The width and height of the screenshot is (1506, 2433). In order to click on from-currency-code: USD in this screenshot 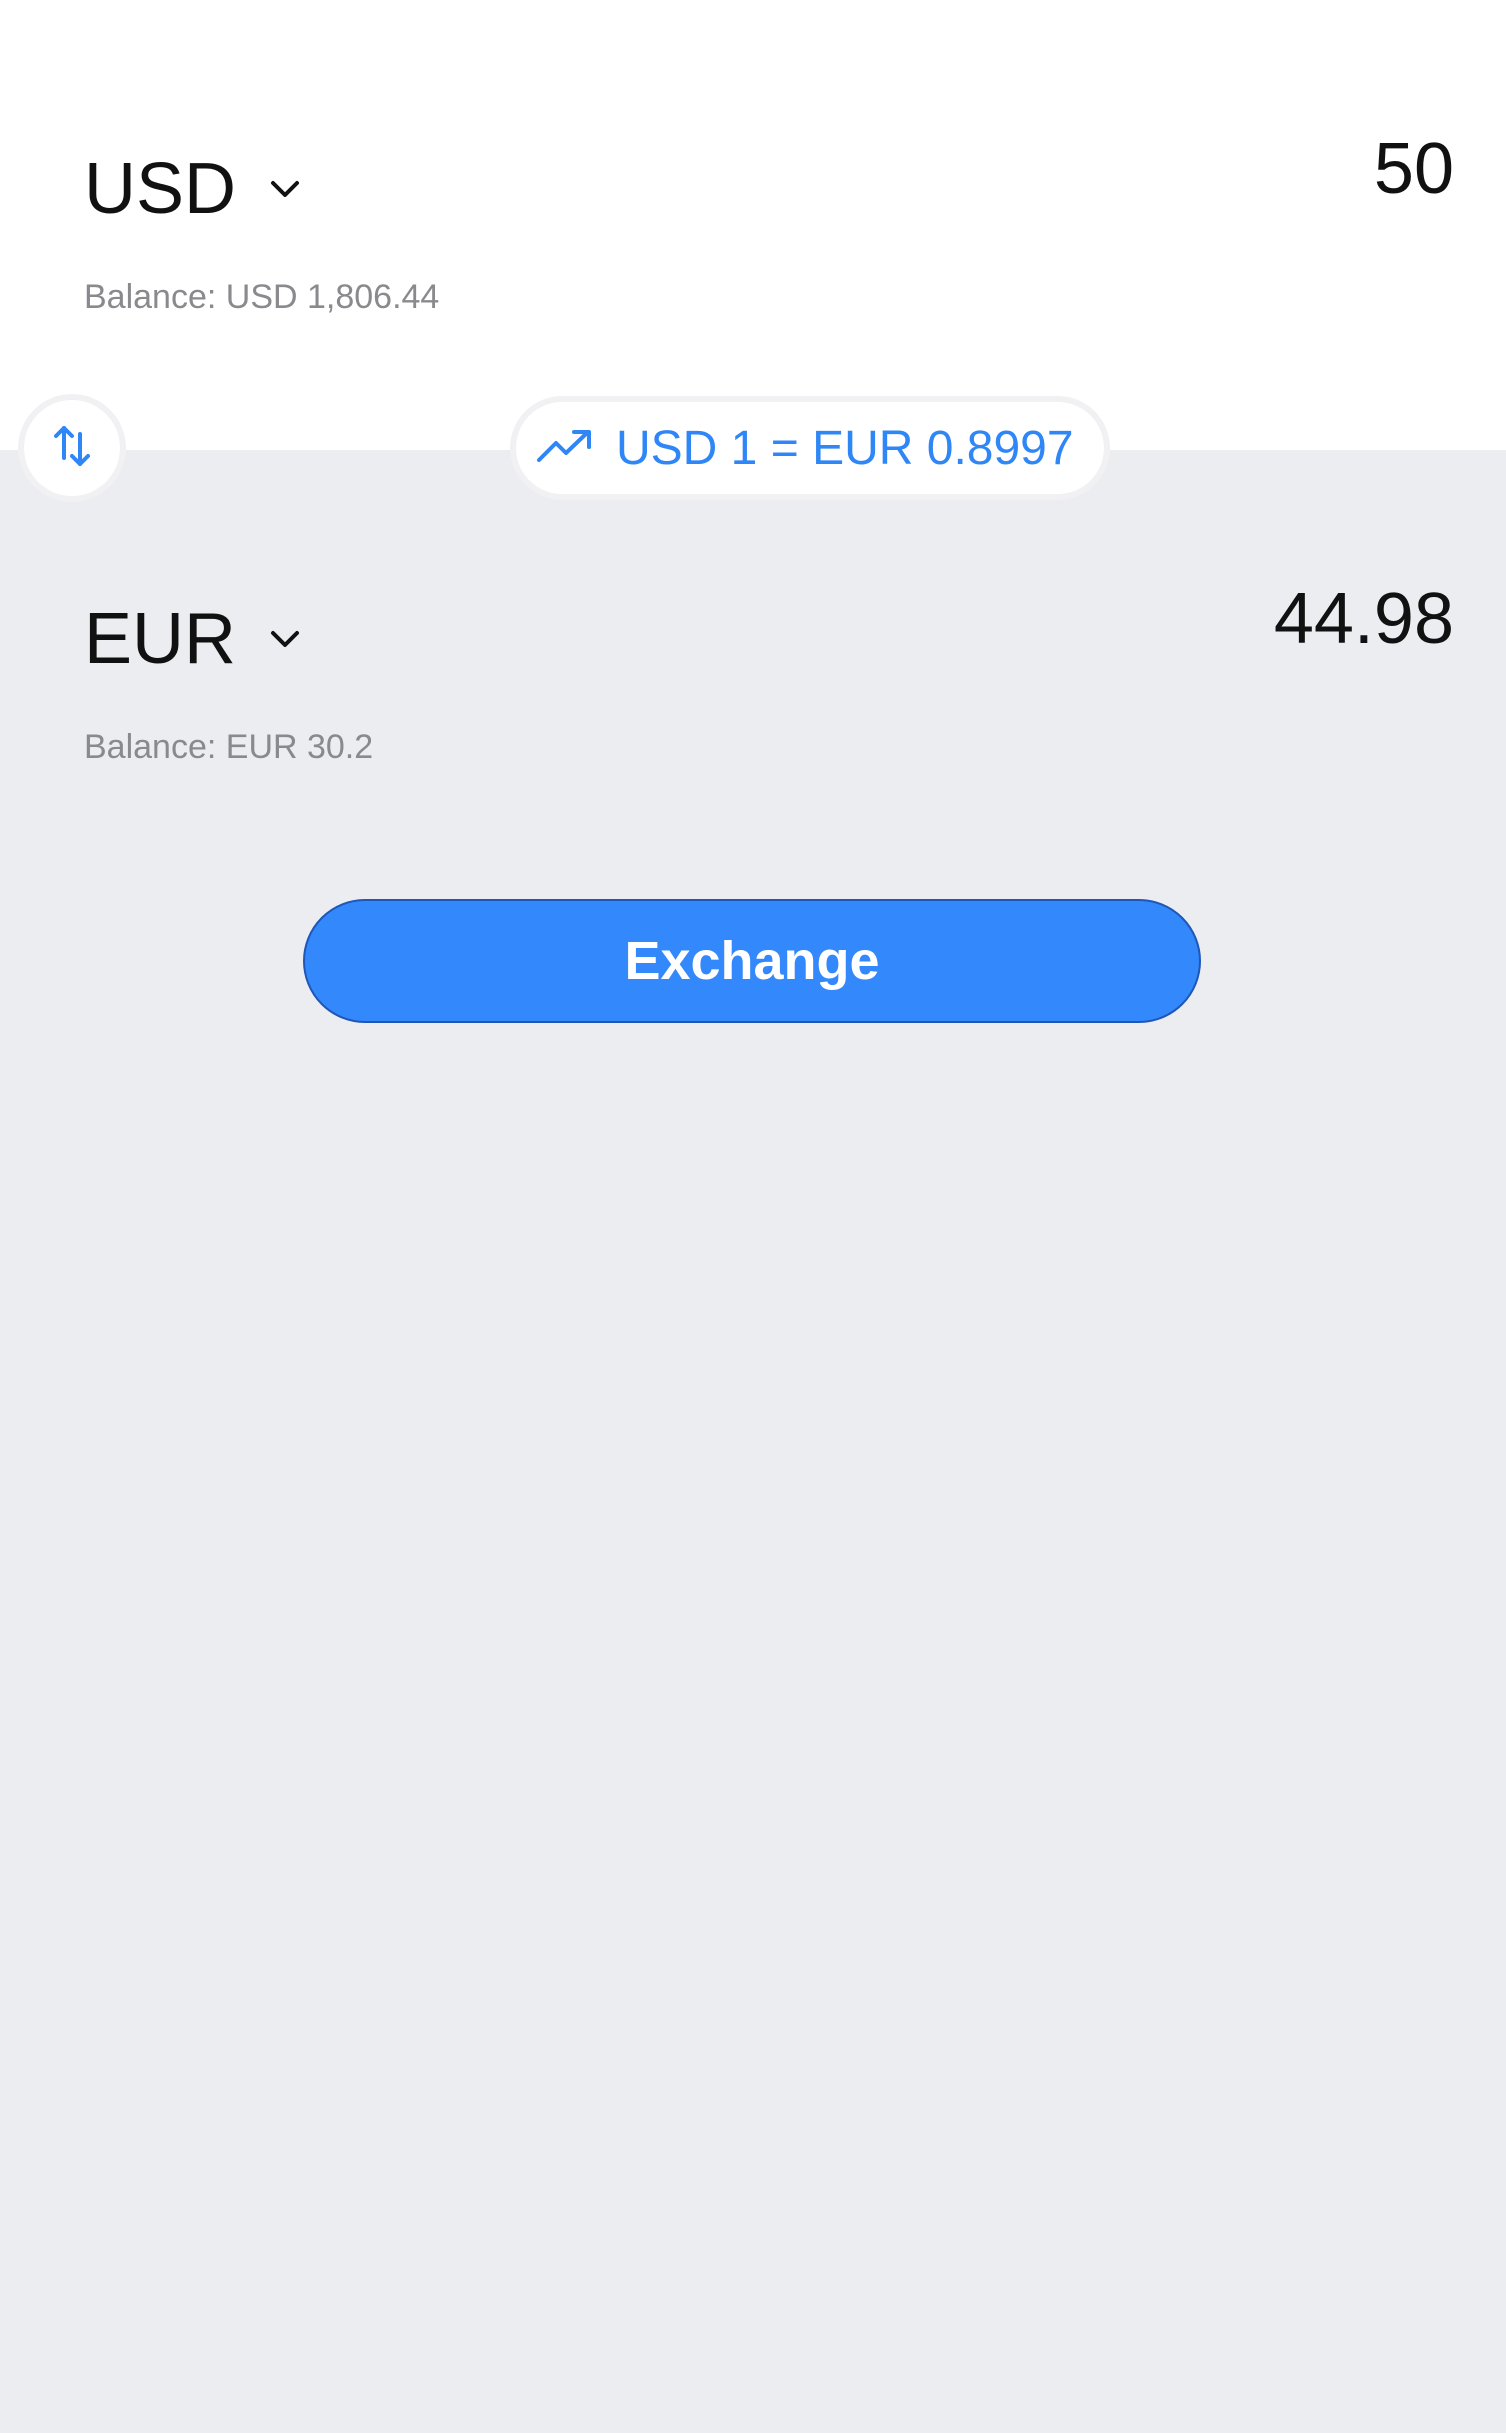, I will do `click(160, 189)`.